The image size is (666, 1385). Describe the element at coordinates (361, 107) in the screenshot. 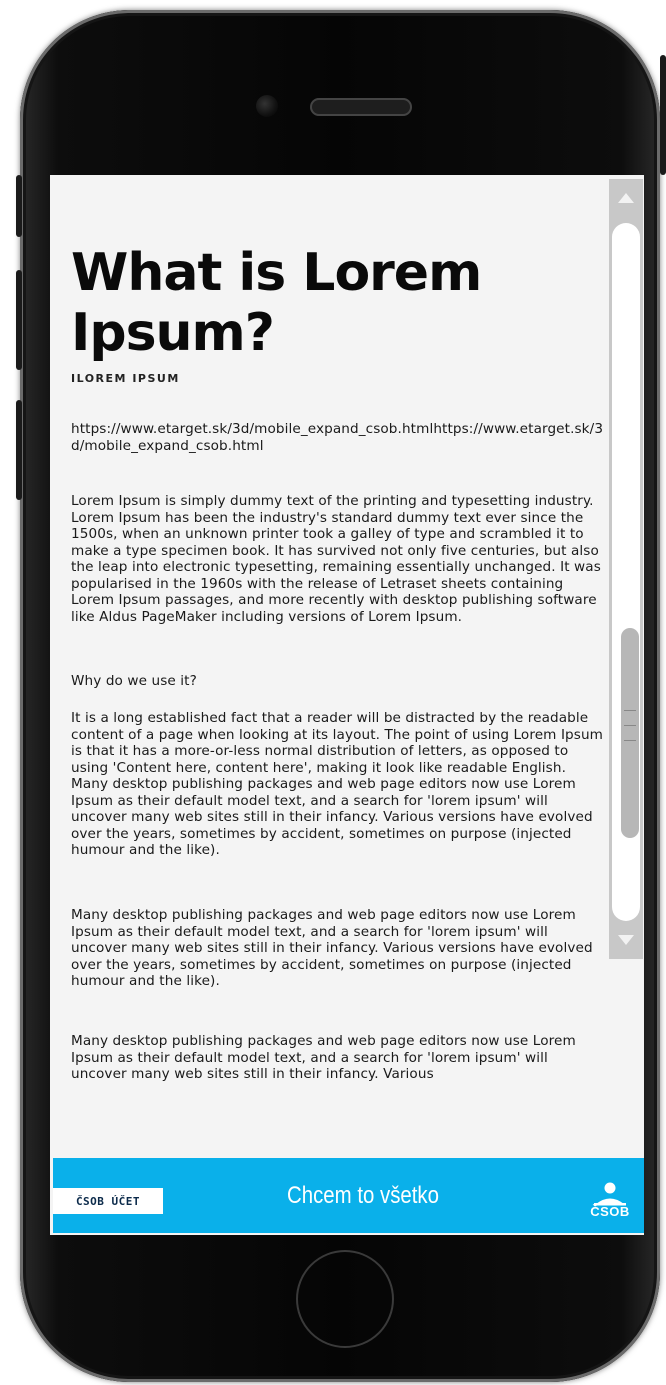

I see `earpiece-speaker` at that location.